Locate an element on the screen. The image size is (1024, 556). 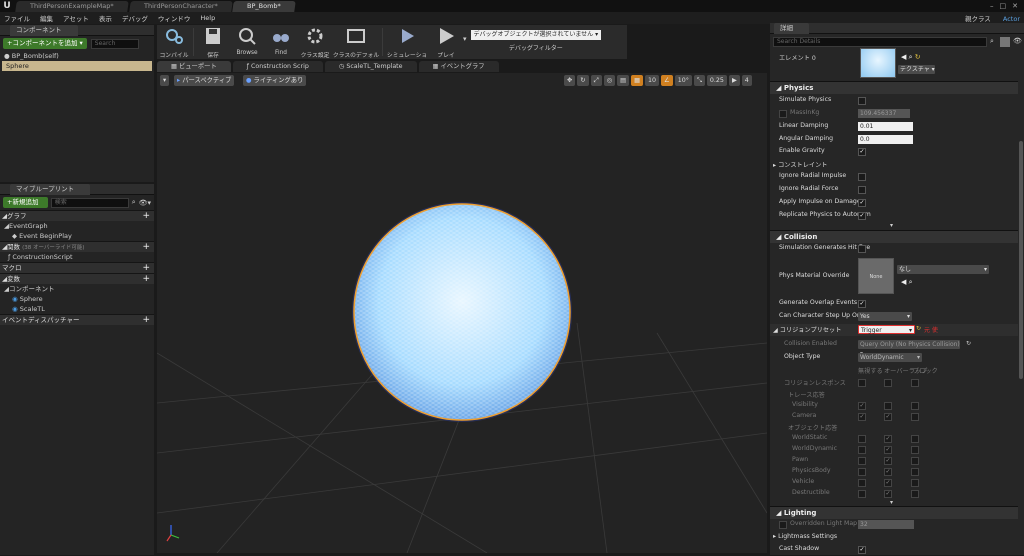
cast-shadow-checkbox: ✓ is located at coordinates (862, 550).